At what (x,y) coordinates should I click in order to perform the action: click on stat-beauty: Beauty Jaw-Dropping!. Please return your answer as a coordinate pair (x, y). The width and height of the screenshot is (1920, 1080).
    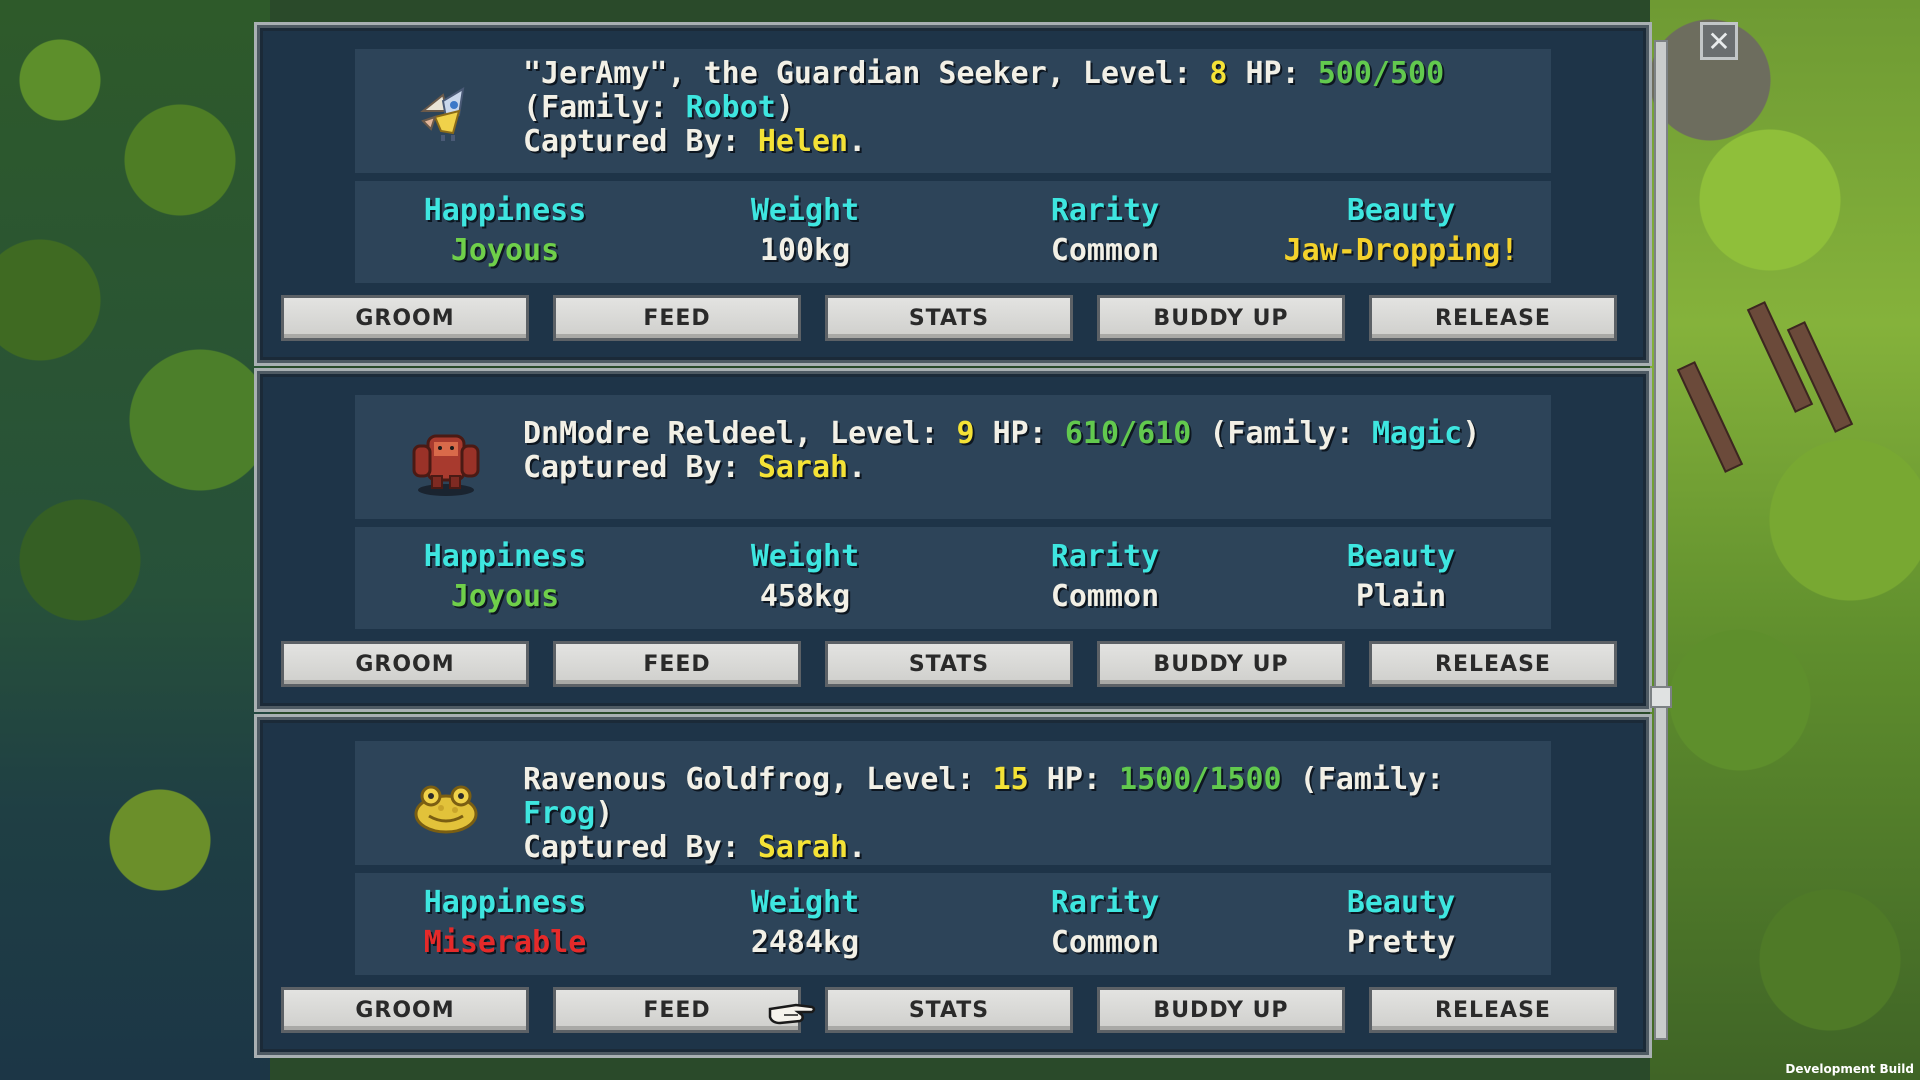
    Looking at the image, I should click on (1401, 233).